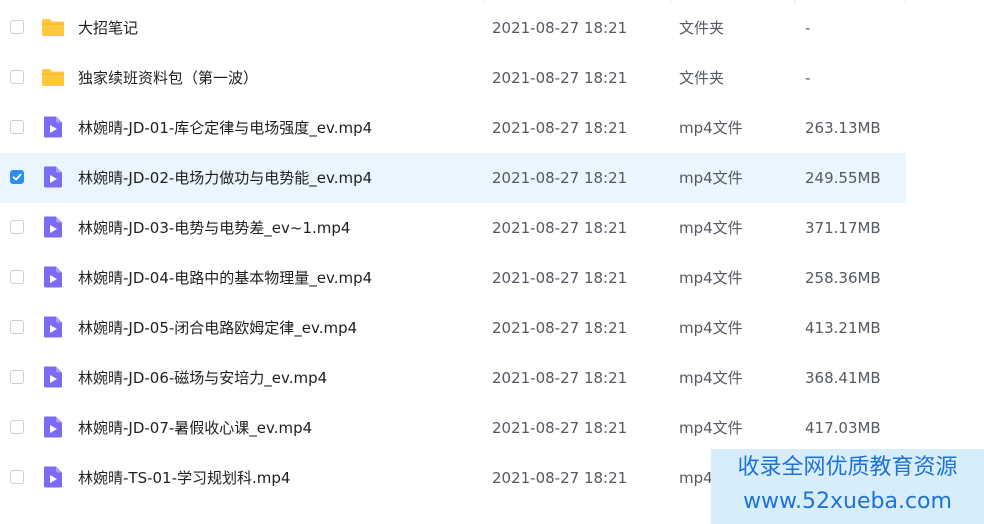 The height and width of the screenshot is (524, 984). Describe the element at coordinates (843, 178) in the screenshot. I see `file-size: 249.55MB` at that location.